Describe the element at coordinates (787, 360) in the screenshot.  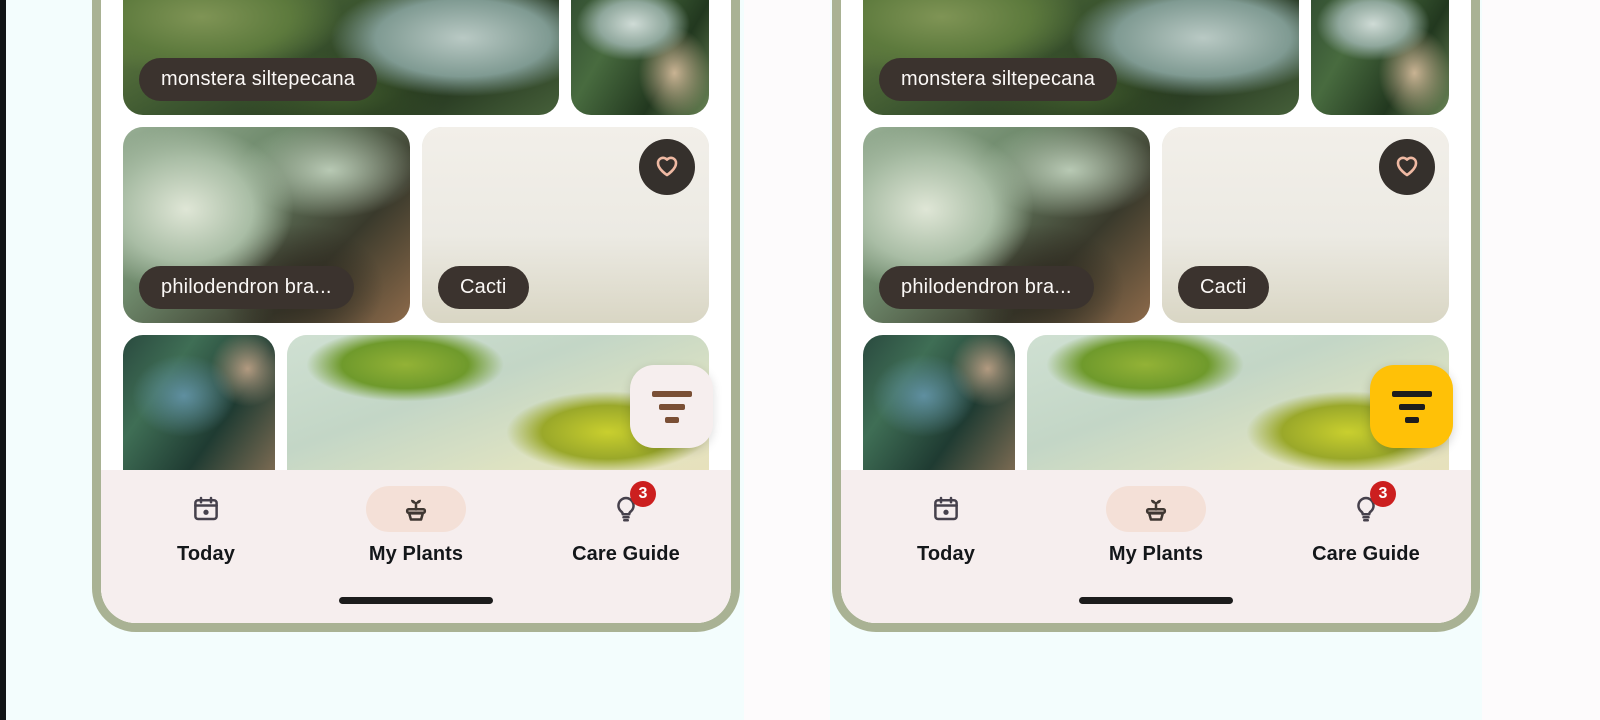
I see `gutter-between-phones` at that location.